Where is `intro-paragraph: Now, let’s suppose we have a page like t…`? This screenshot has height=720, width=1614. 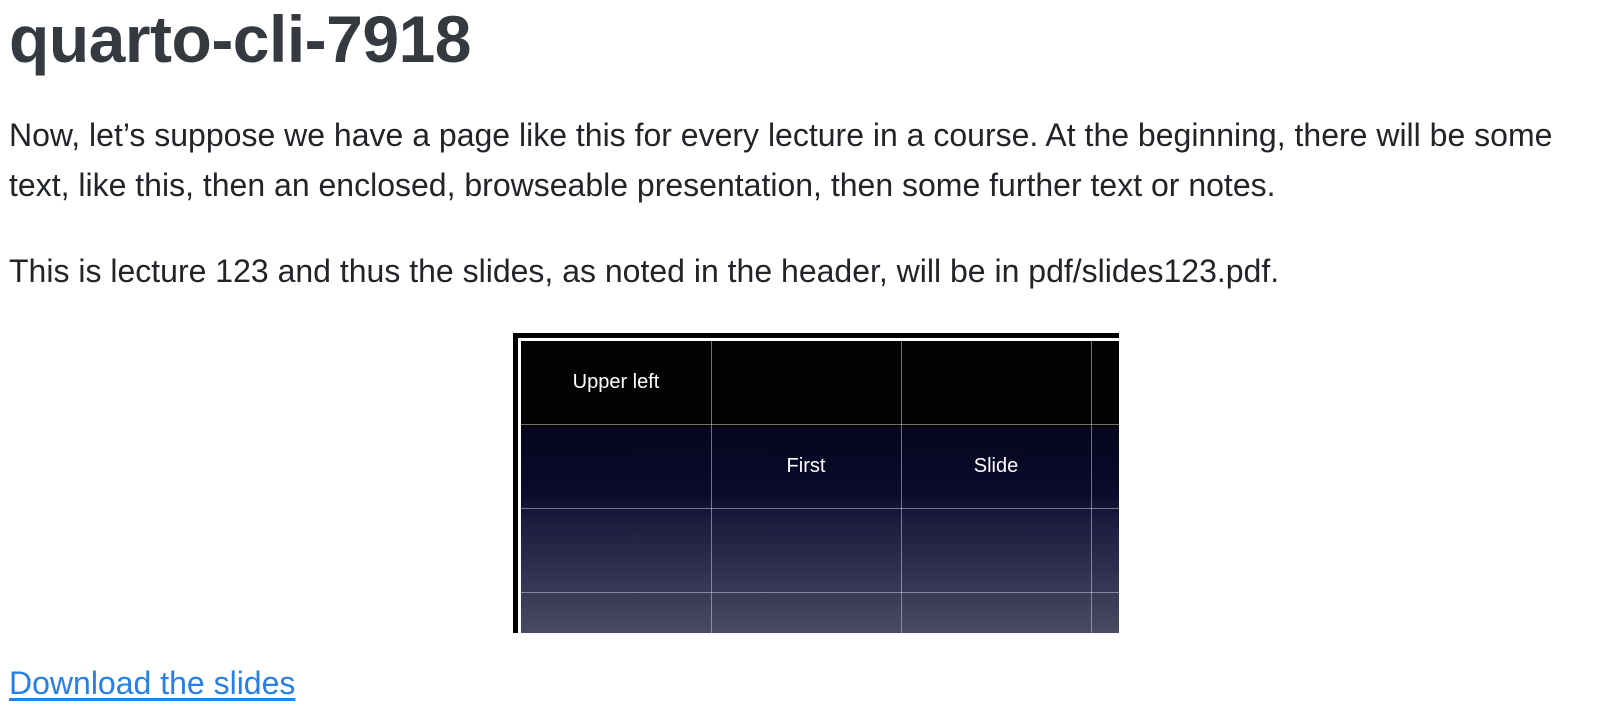 intro-paragraph: Now, let’s suppose we have a page like t… is located at coordinates (781, 160).